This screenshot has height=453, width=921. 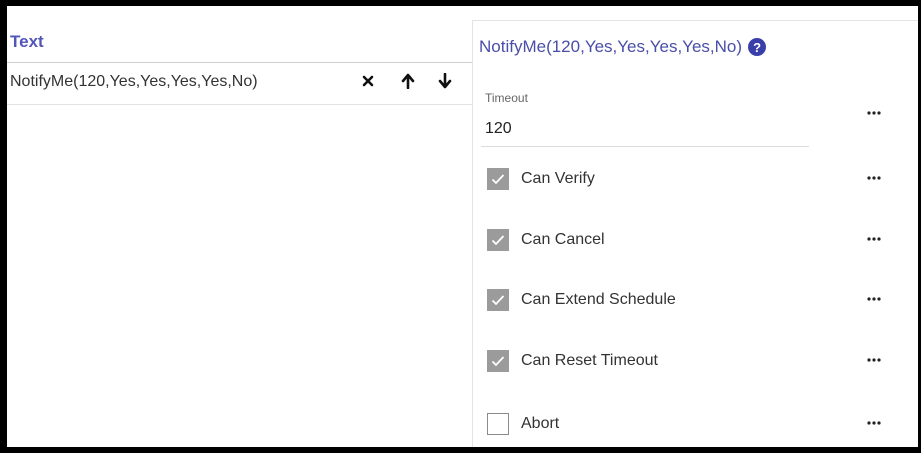 What do you see at coordinates (540, 423) in the screenshot?
I see `abort-label: Abort` at bounding box center [540, 423].